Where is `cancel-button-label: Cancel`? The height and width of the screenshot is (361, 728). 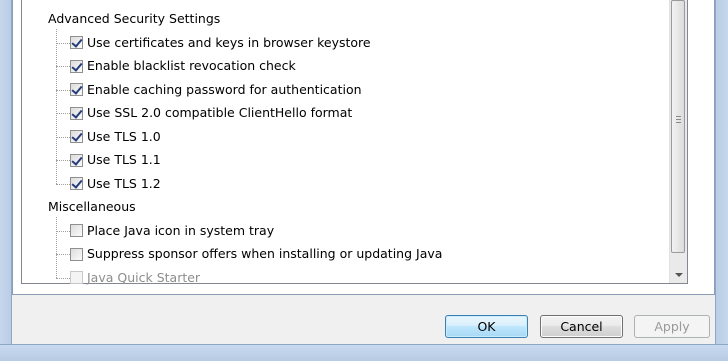 cancel-button-label: Cancel is located at coordinates (581, 326).